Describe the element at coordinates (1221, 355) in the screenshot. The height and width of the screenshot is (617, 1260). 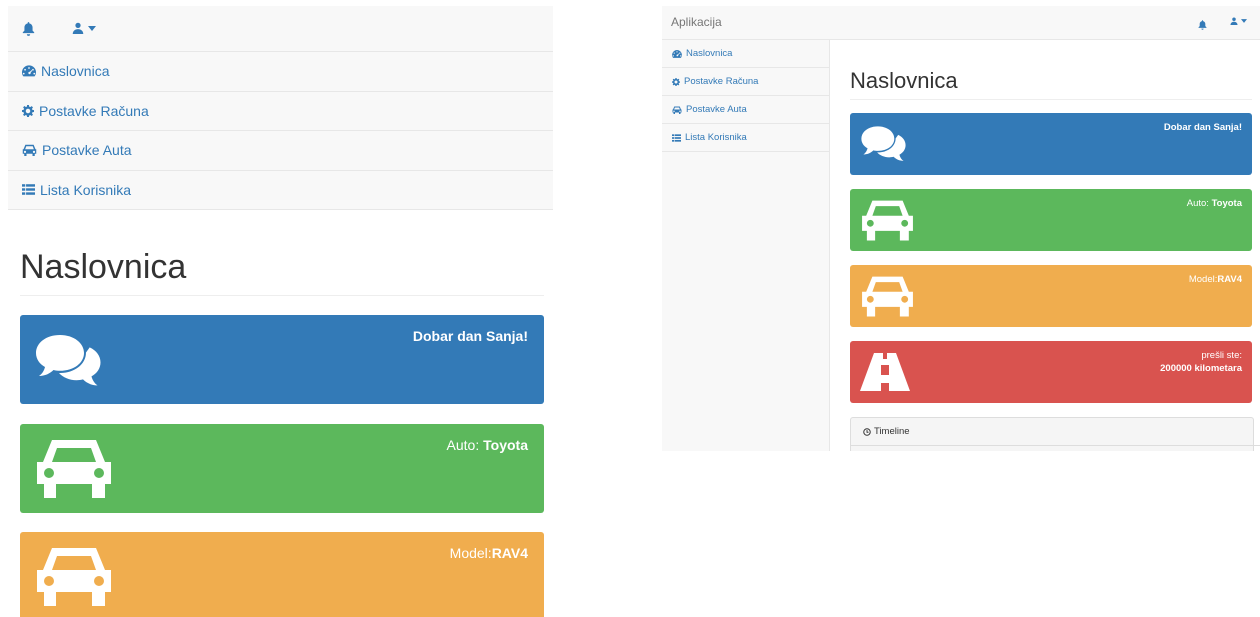
I see `distance-label: prešli ste:` at that location.